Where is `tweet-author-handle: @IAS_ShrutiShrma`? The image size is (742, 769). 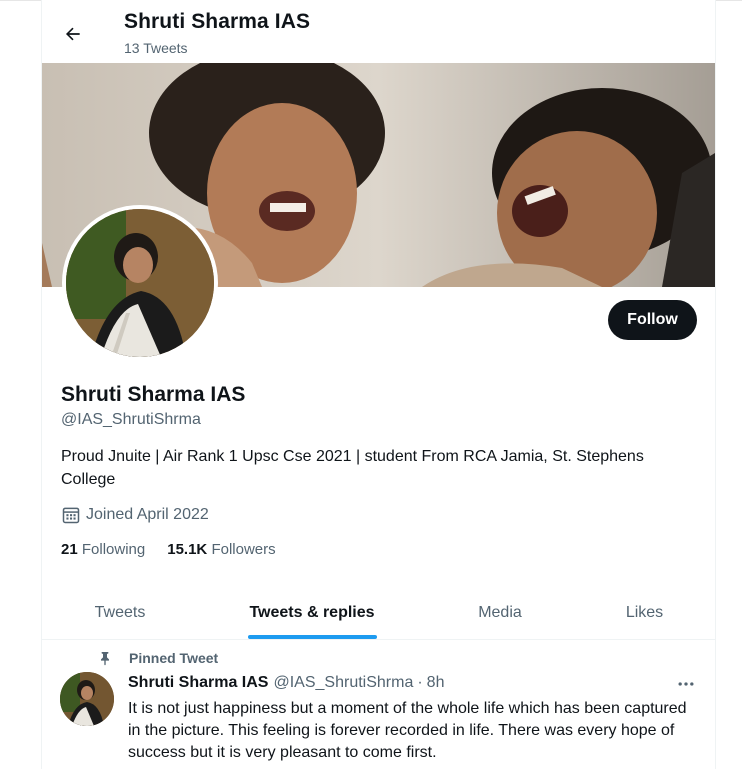 tweet-author-handle: @IAS_ShrutiShrma is located at coordinates (343, 683).